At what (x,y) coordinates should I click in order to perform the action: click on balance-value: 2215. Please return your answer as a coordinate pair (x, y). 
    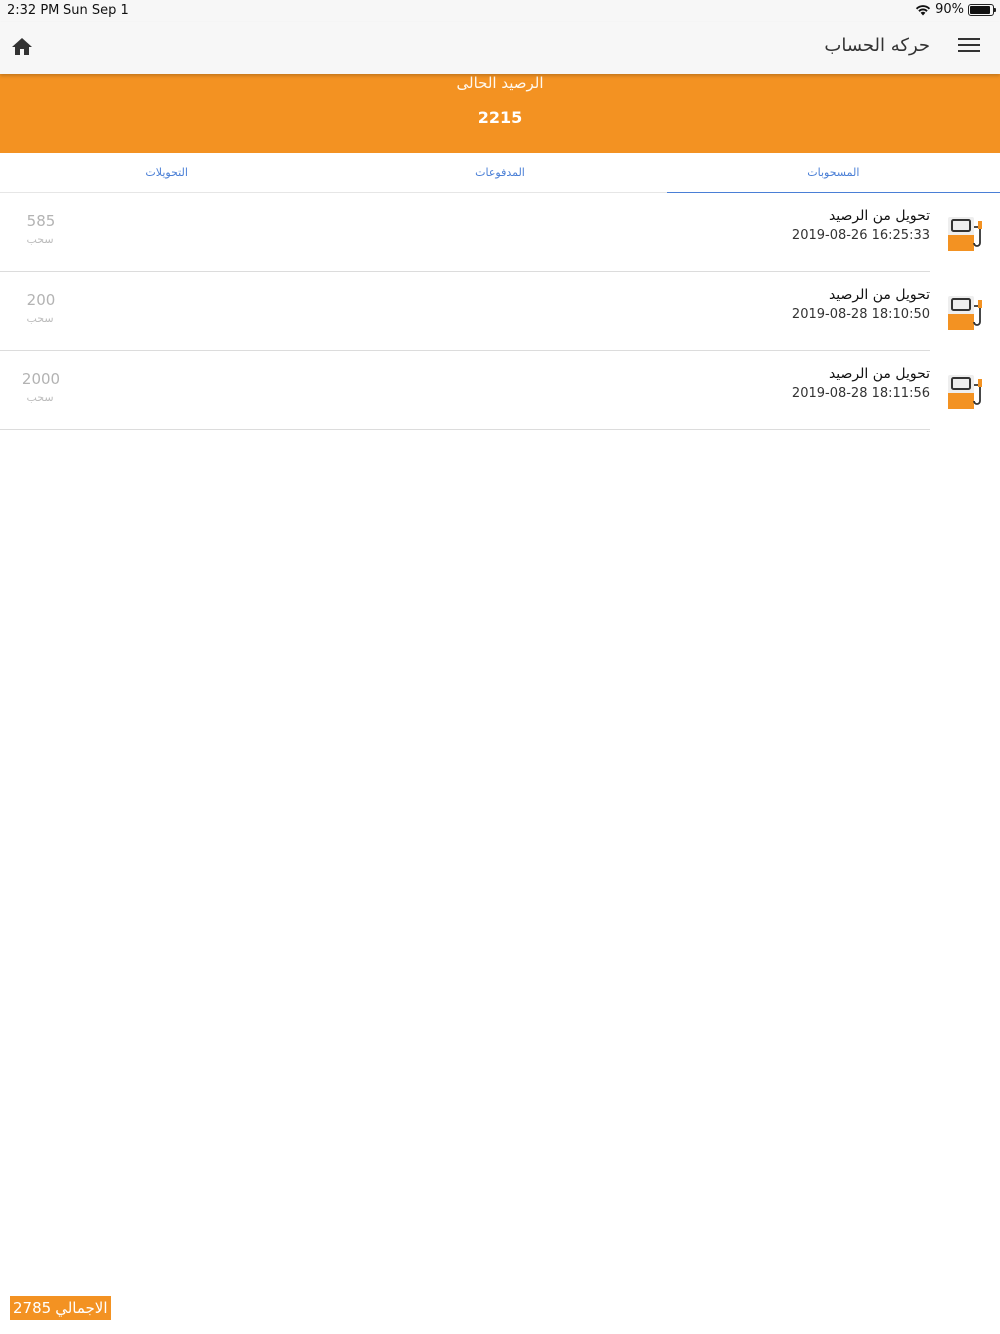
    Looking at the image, I should click on (500, 117).